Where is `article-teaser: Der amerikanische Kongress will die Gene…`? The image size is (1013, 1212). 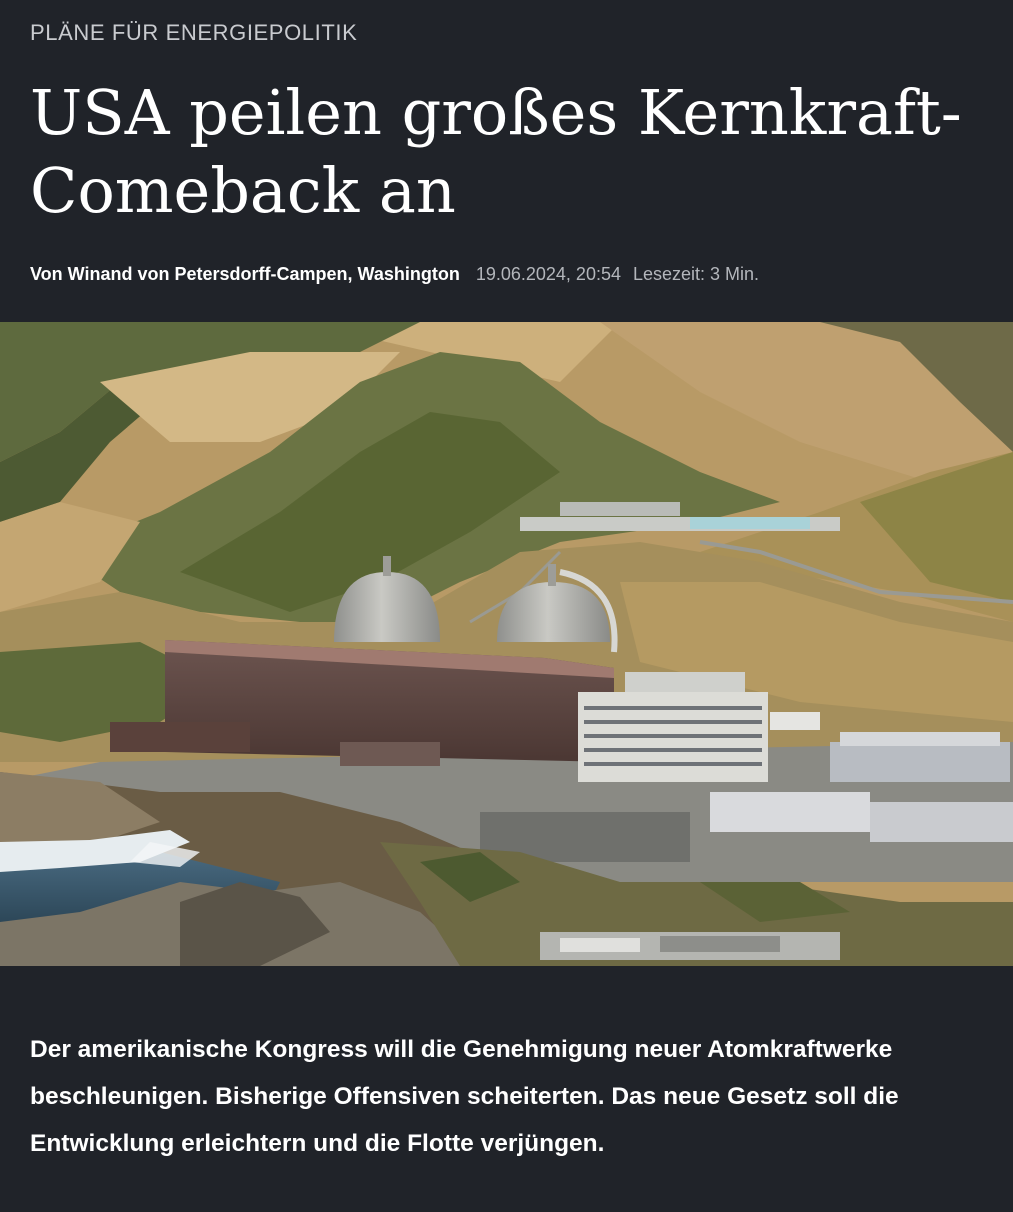 article-teaser: Der amerikanische Kongress will die Gene… is located at coordinates (464, 1096).